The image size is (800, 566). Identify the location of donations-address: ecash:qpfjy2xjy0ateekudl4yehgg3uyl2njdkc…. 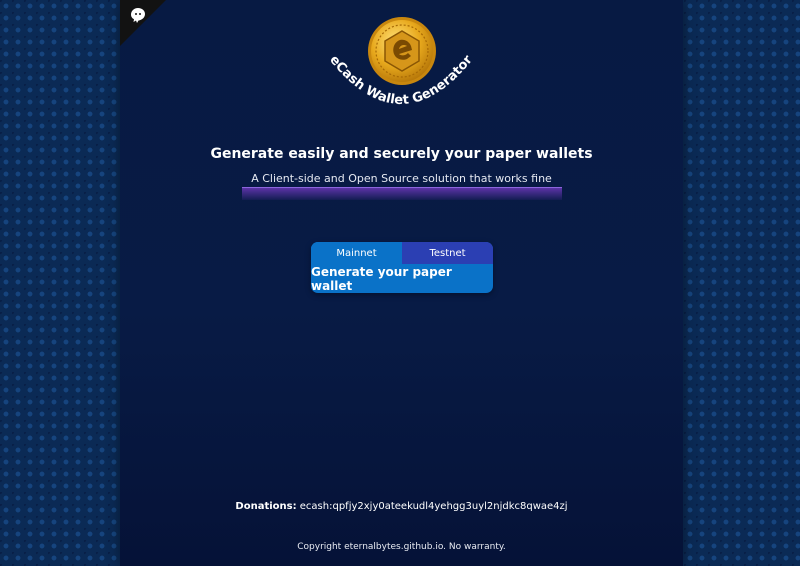
(433, 506).